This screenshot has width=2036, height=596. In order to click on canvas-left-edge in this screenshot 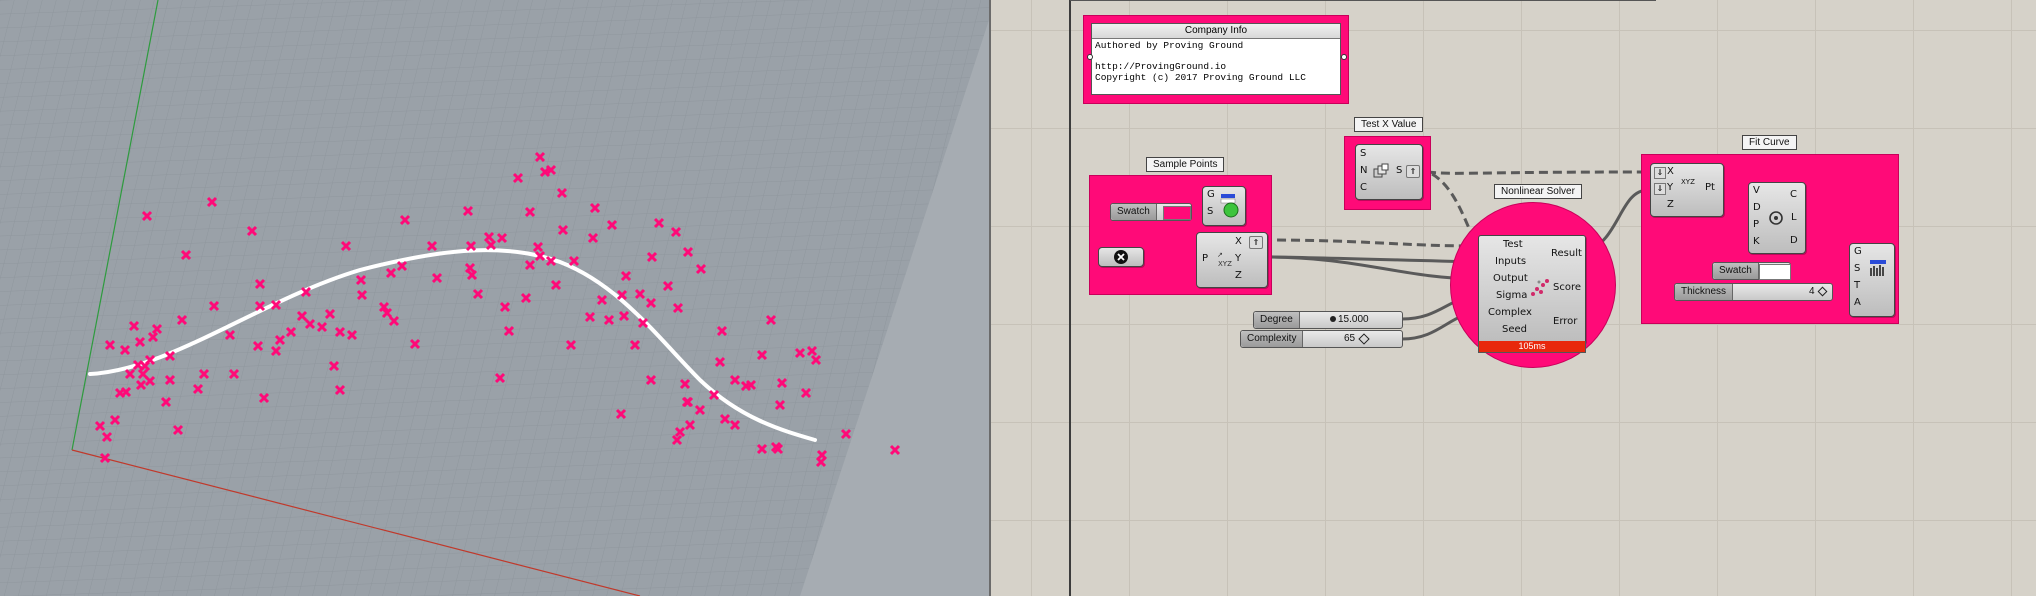, I will do `click(1070, 298)`.